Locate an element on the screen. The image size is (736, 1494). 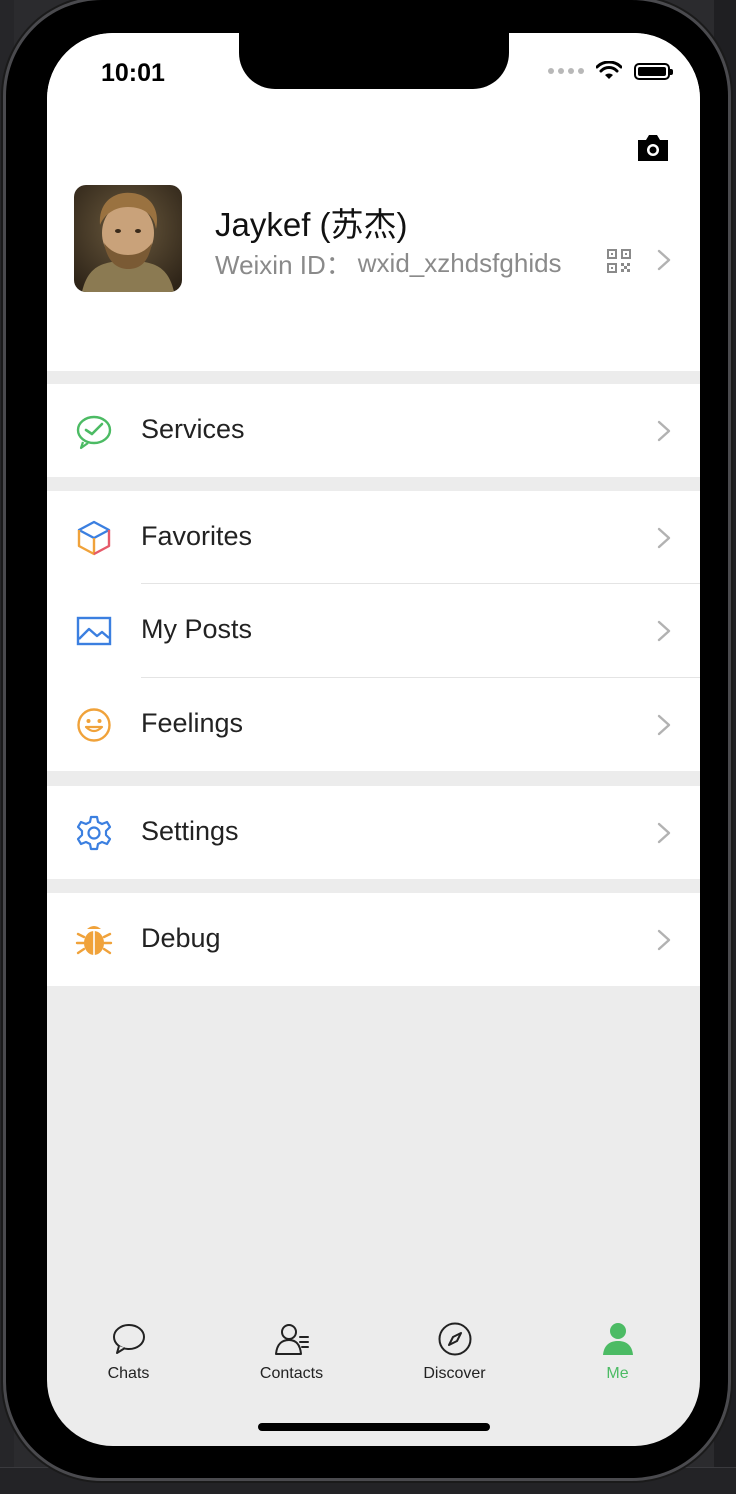
tab-discover-label: Discover is located at coordinates (454, 1373).